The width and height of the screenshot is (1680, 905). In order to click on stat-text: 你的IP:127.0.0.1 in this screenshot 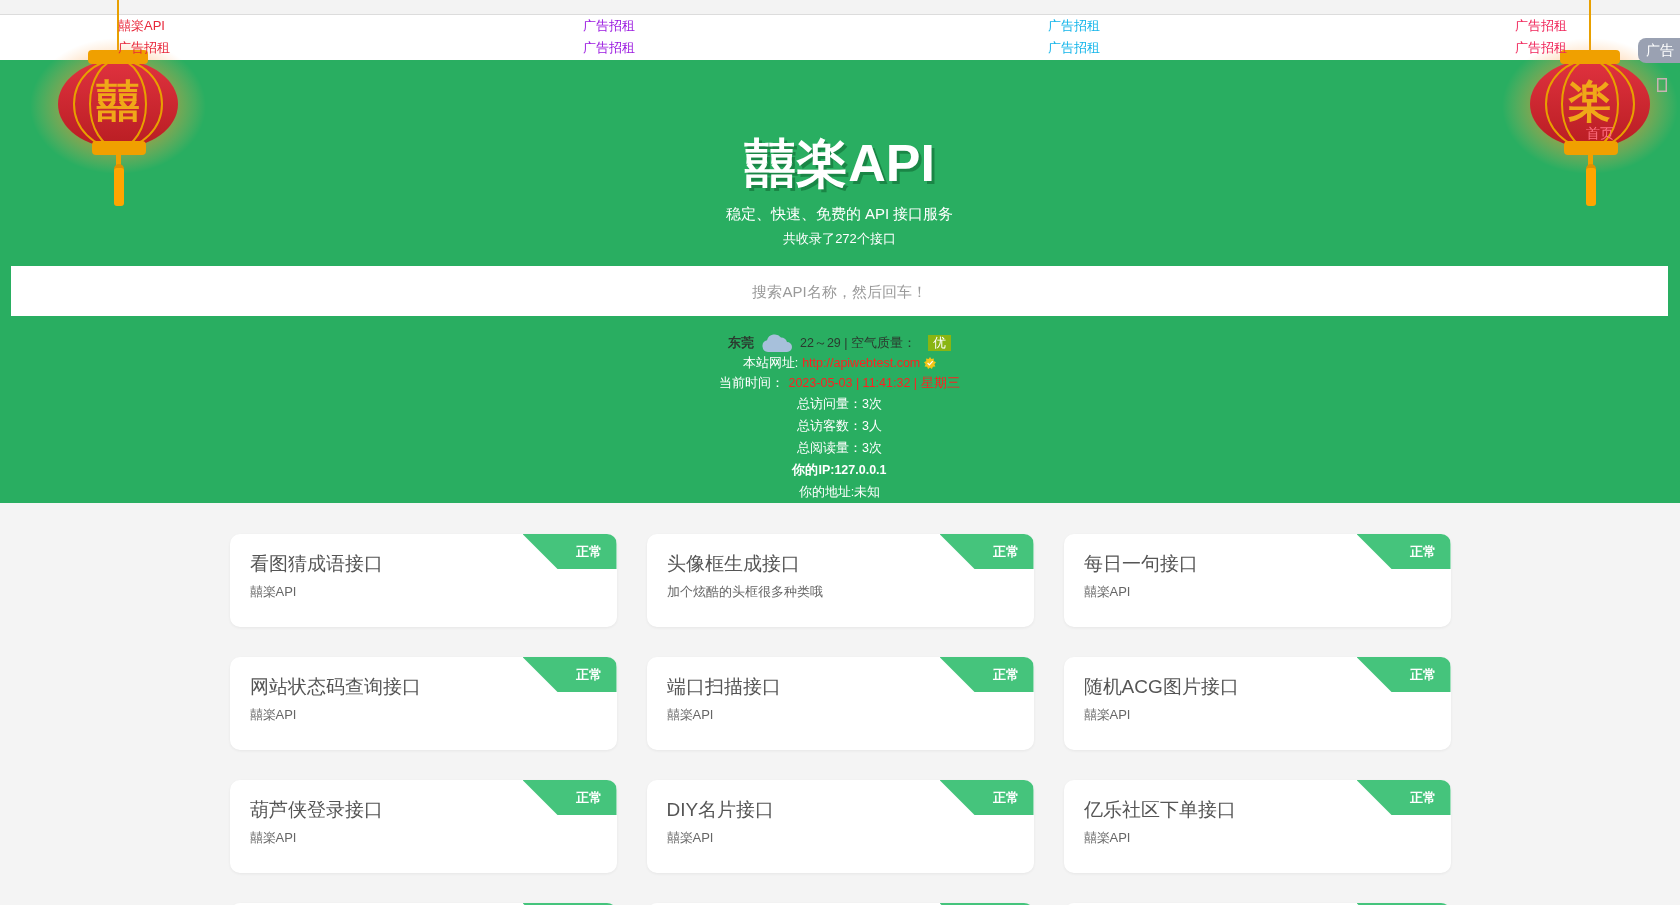, I will do `click(839, 470)`.